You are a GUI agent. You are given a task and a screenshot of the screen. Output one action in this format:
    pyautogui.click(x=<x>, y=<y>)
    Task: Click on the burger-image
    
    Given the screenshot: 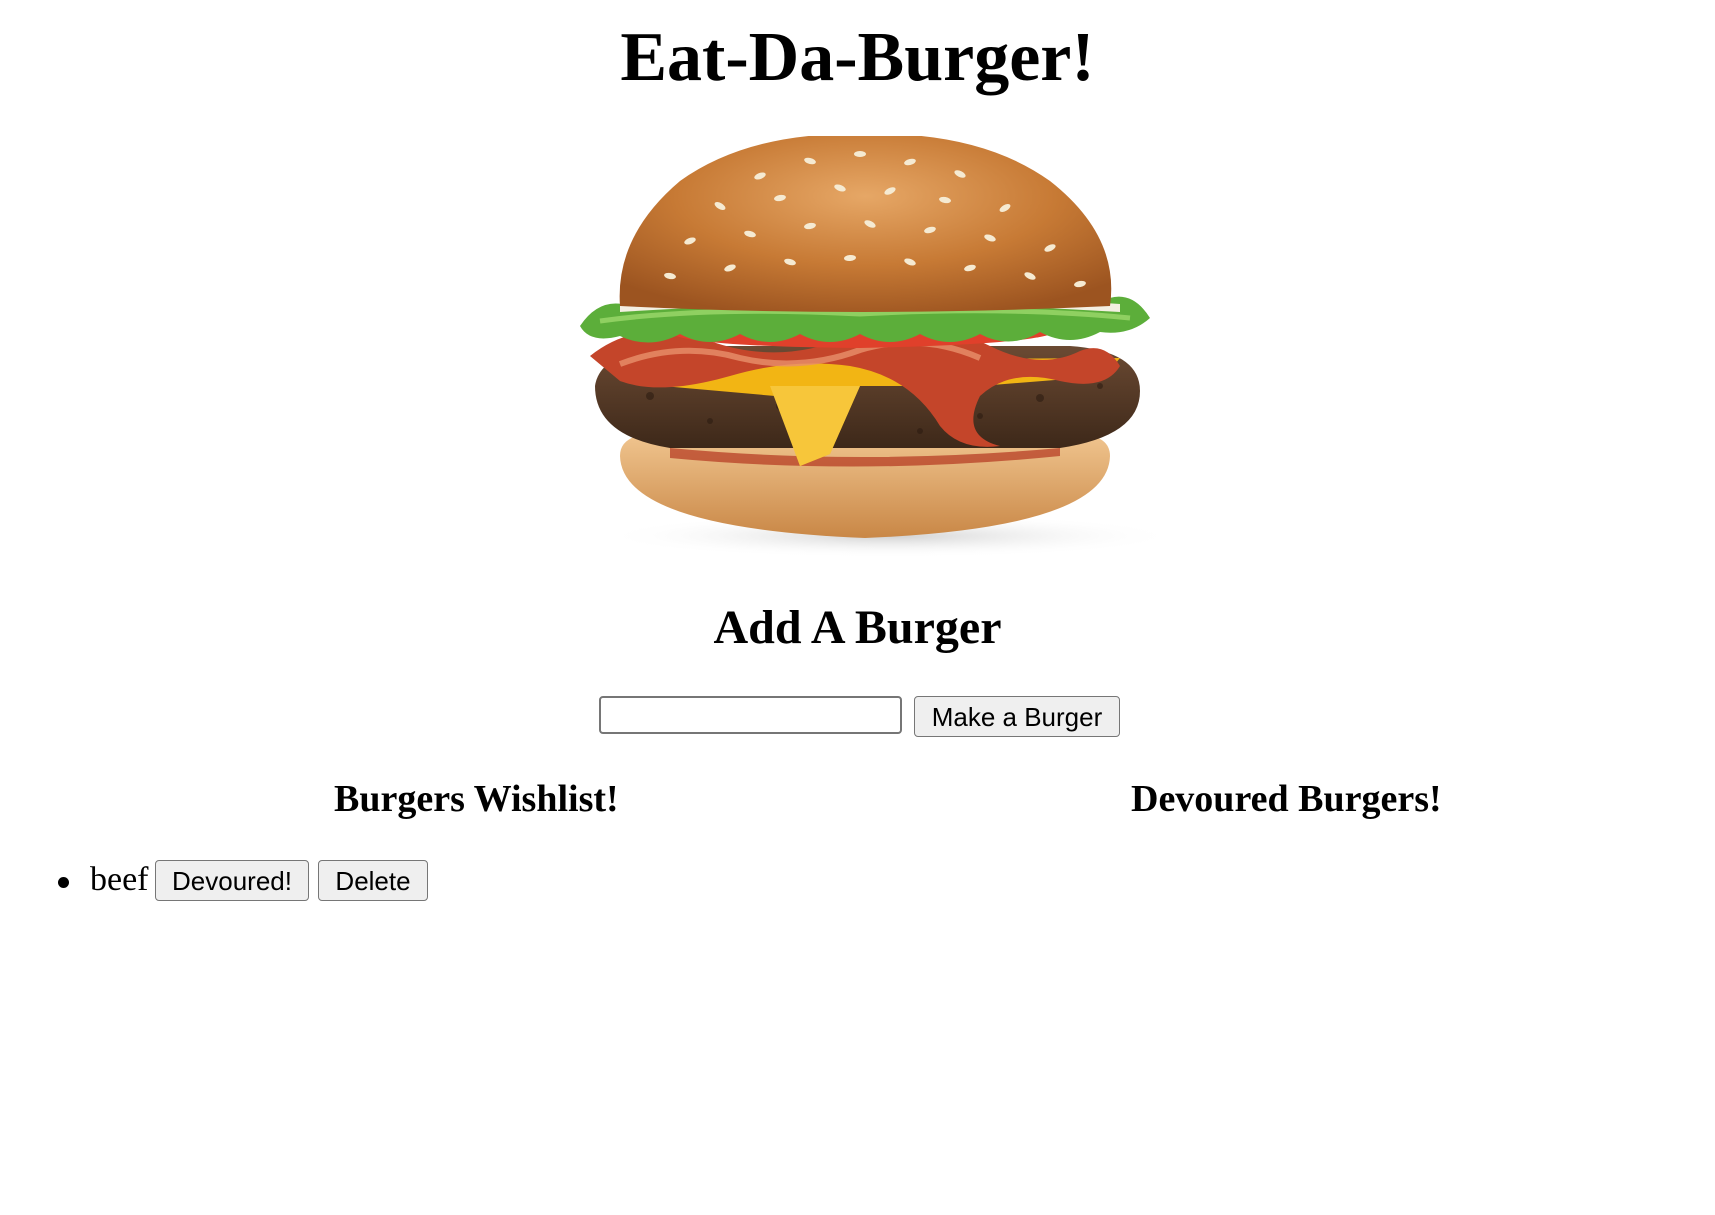 What is the action you would take?
    pyautogui.click(x=865, y=346)
    